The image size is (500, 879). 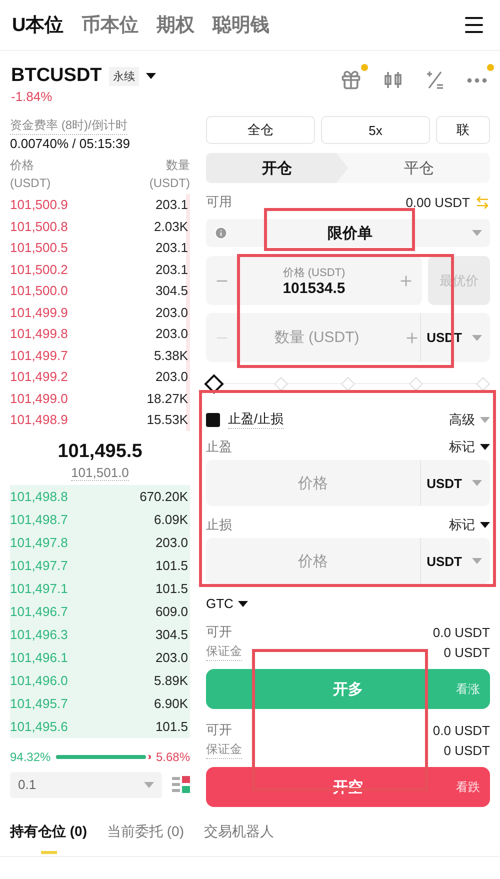 What do you see at coordinates (56, 76) in the screenshot?
I see `symbol-name: BTCUSDT` at bounding box center [56, 76].